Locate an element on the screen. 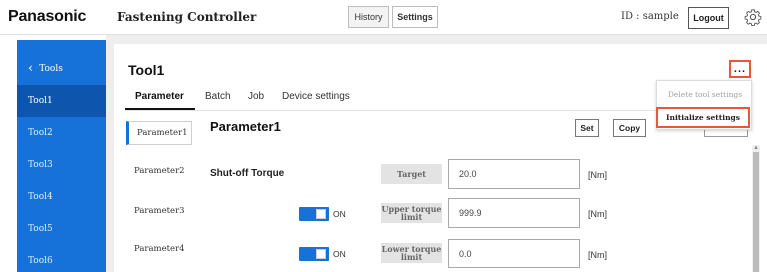 Image resolution: width=767 pixels, height=272 pixels. sidebar-item-tool1: Tool1 is located at coordinates (61, 101).